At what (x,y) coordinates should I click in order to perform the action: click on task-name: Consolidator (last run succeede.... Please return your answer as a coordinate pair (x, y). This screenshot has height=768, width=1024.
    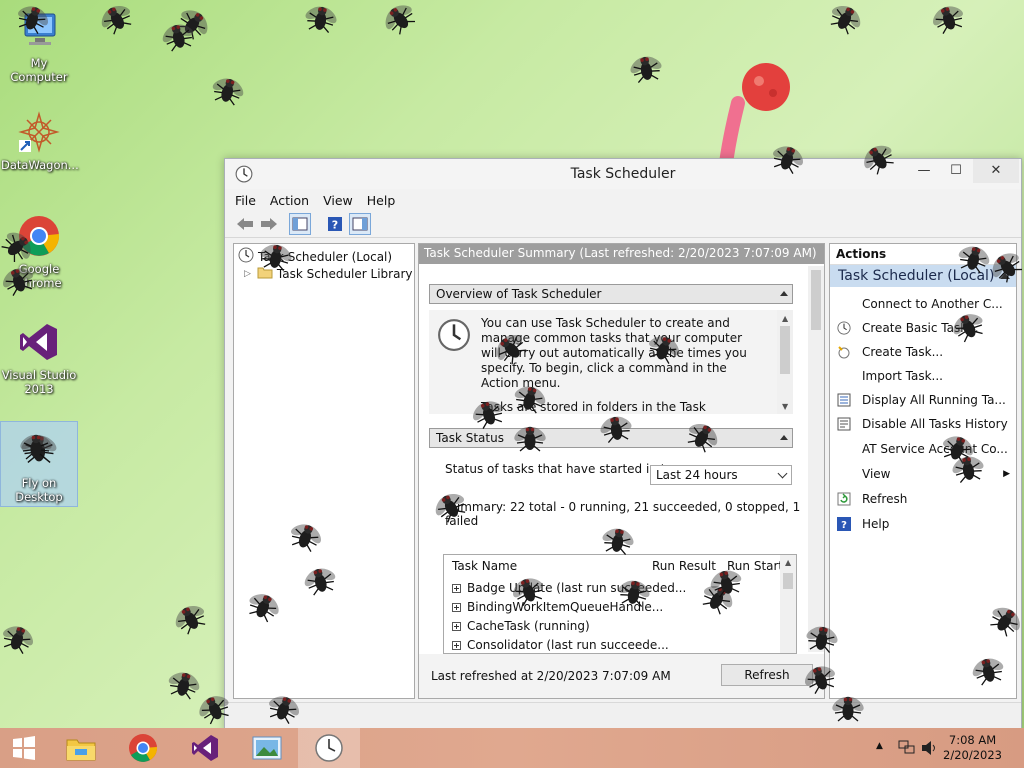
    Looking at the image, I should click on (568, 645).